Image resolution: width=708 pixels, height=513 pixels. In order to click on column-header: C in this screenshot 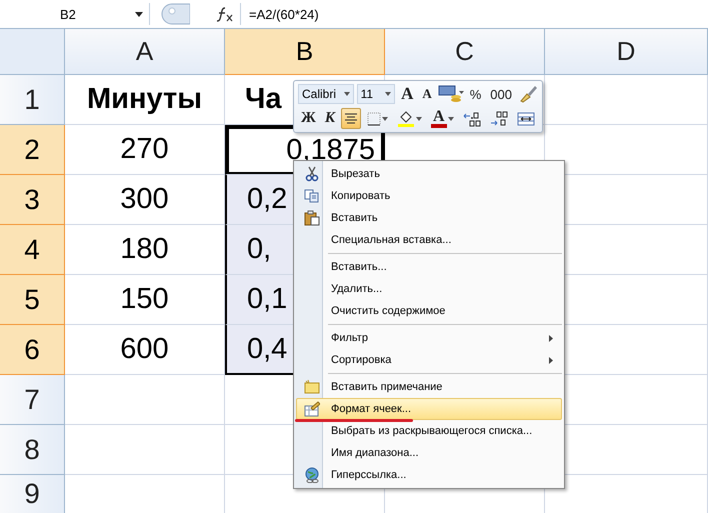, I will do `click(465, 52)`.